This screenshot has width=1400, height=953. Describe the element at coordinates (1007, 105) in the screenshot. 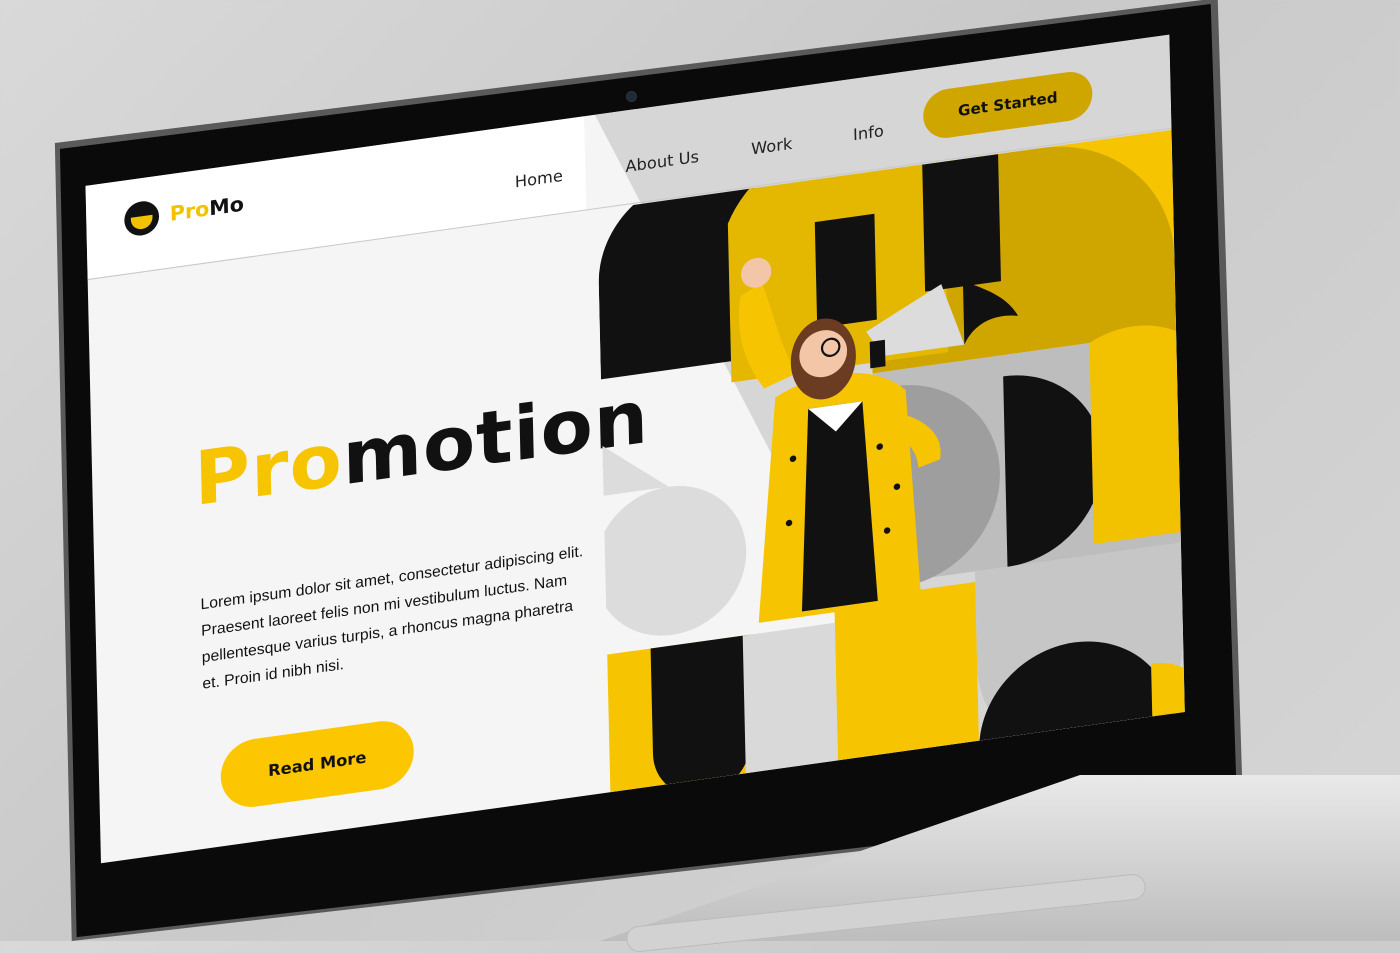

I see `get-started-button: Get Started` at that location.